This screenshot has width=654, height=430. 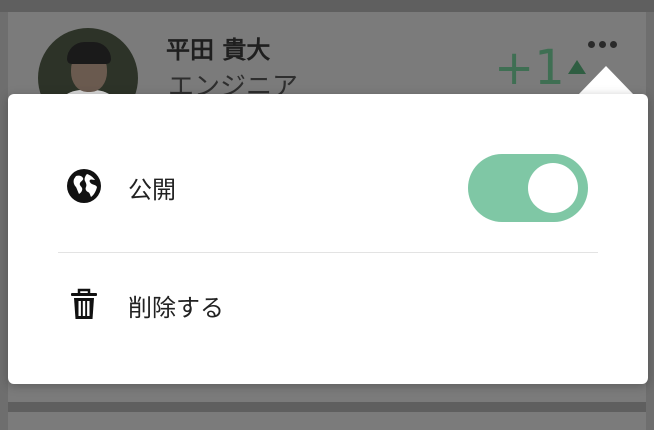 I want to click on public-toggle-knob, so click(x=553, y=188).